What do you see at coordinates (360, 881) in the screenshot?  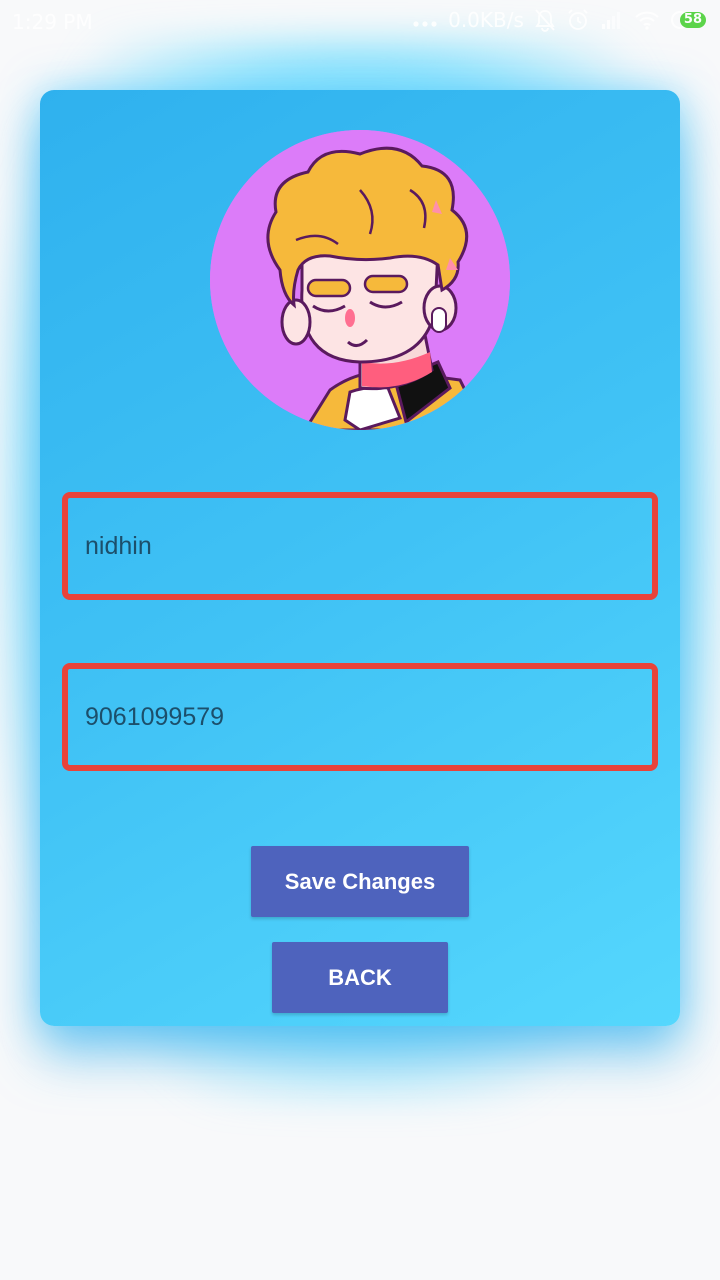 I see `save-changes-button: Save Changes` at bounding box center [360, 881].